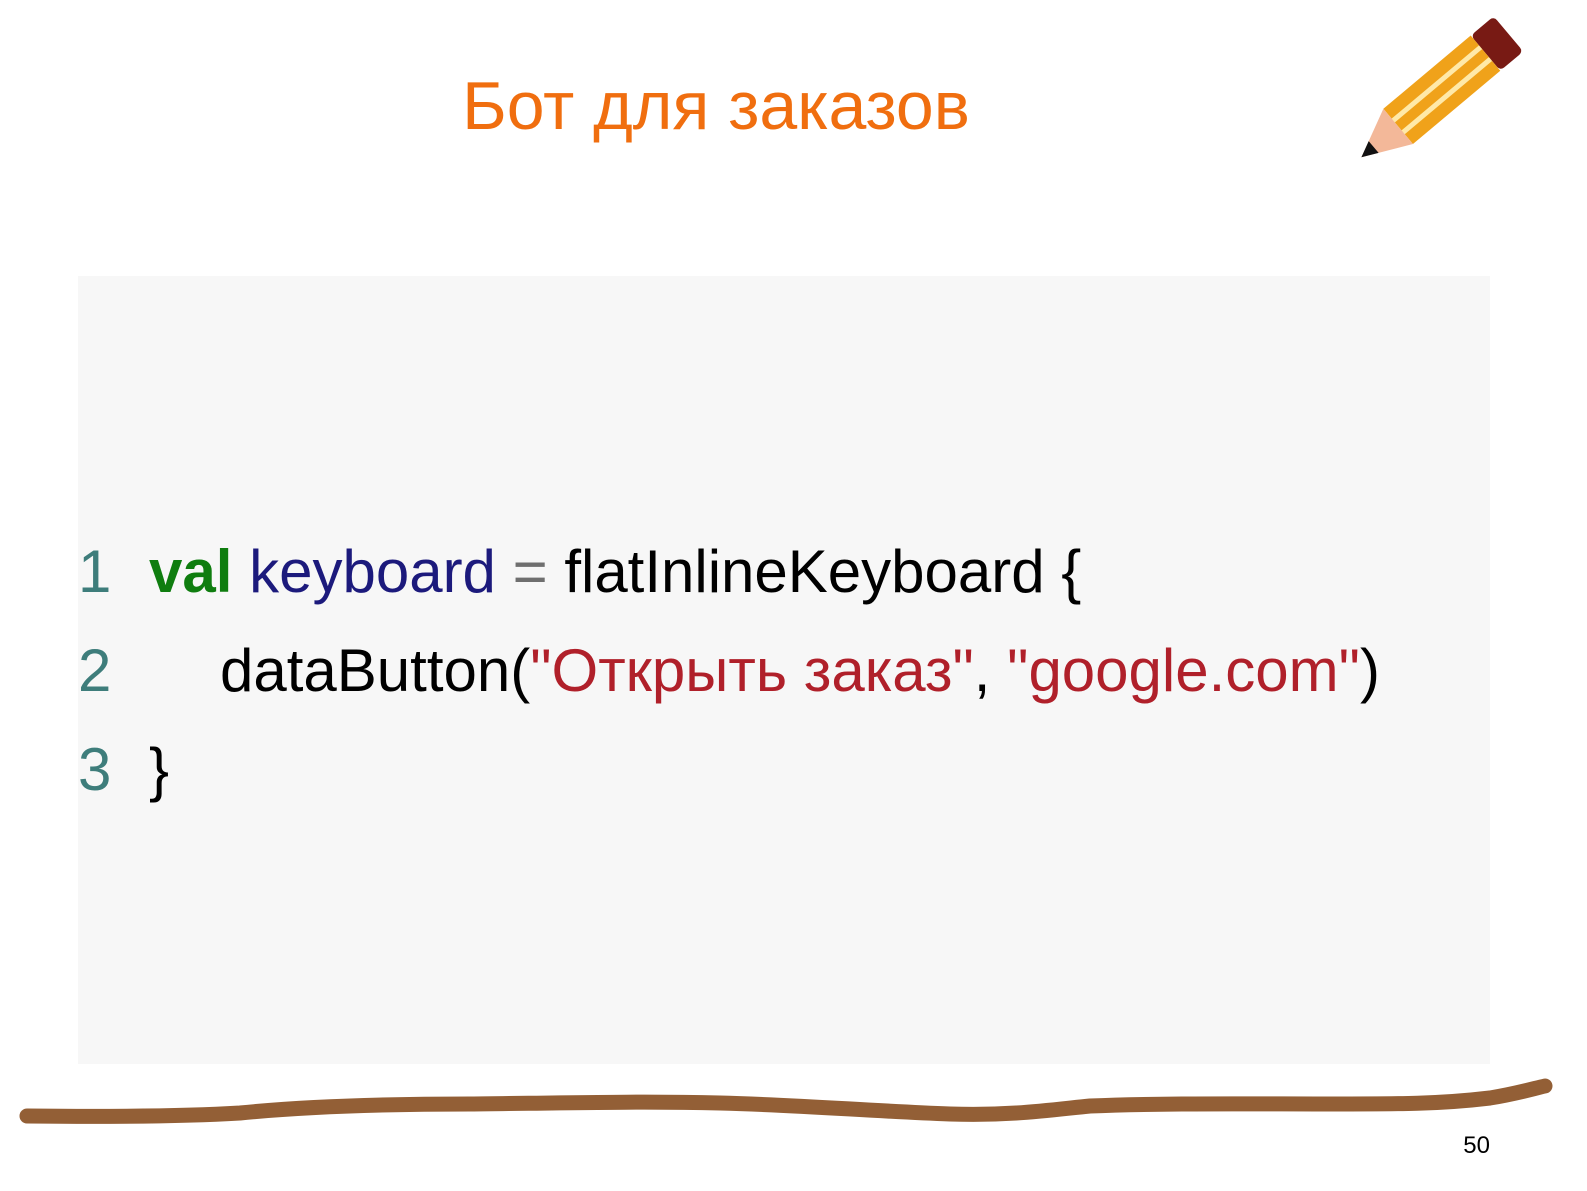 The height and width of the screenshot is (1191, 1587). I want to click on line-number: 2, so click(95, 670).